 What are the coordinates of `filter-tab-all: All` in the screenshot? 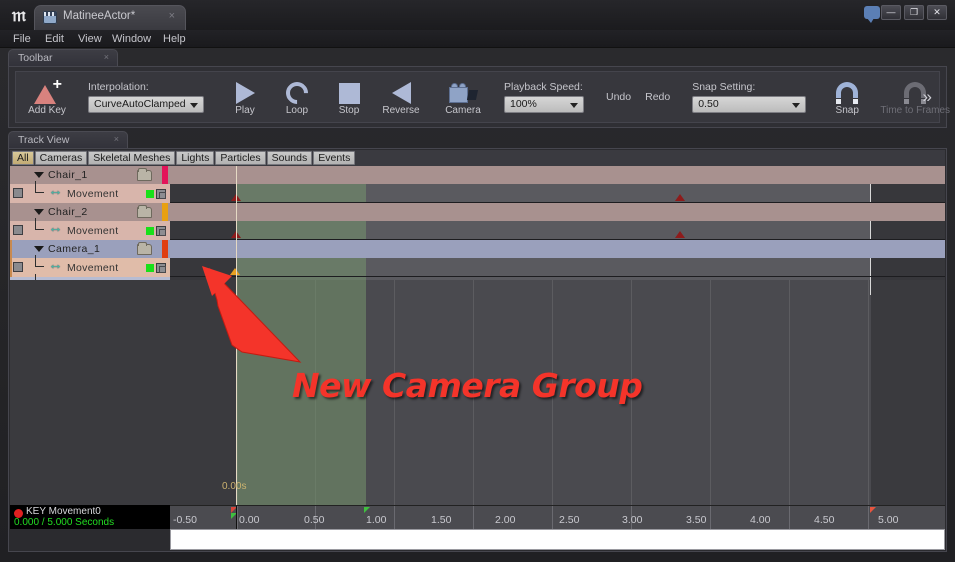 It's located at (23, 158).